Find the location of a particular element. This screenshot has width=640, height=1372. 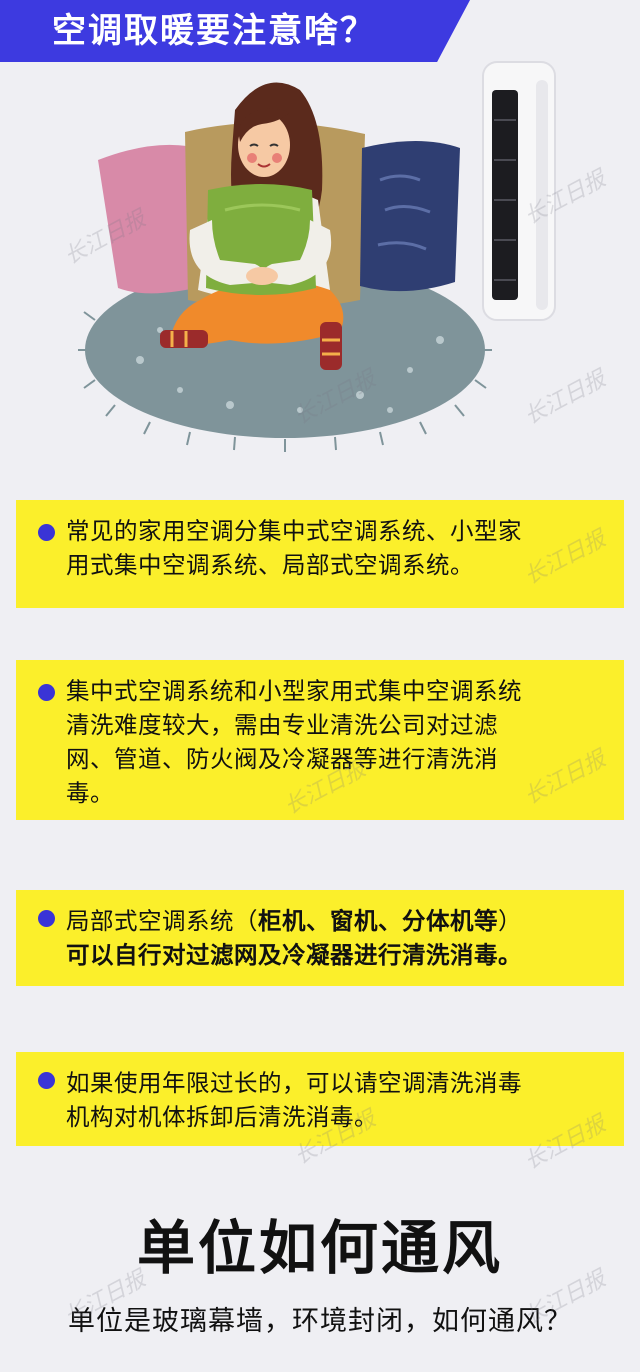

card-3-line-2: 可以自行对过滤网及冷凝器进行清洗消毒。 is located at coordinates (338, 955).